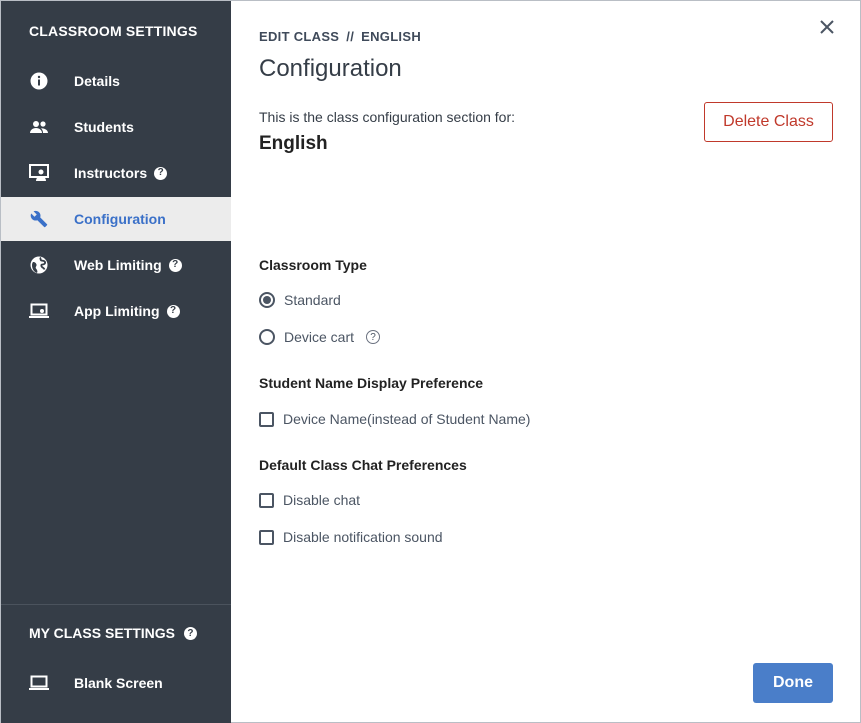 Image resolution: width=861 pixels, height=723 pixels. What do you see at coordinates (39, 219) in the screenshot?
I see `wrench-icon` at bounding box center [39, 219].